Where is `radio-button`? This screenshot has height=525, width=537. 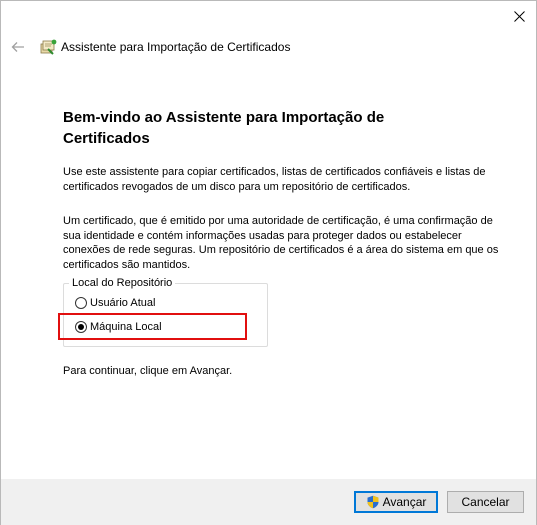 radio-button is located at coordinates (81, 303).